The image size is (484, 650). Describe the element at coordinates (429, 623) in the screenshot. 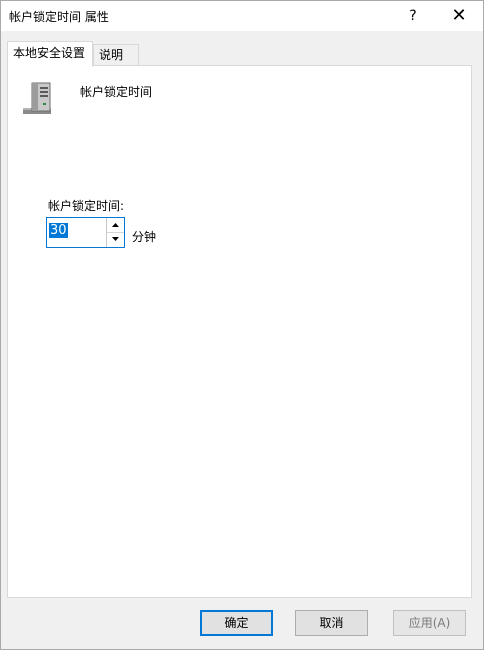

I see `apply-button: 应用(A)` at that location.